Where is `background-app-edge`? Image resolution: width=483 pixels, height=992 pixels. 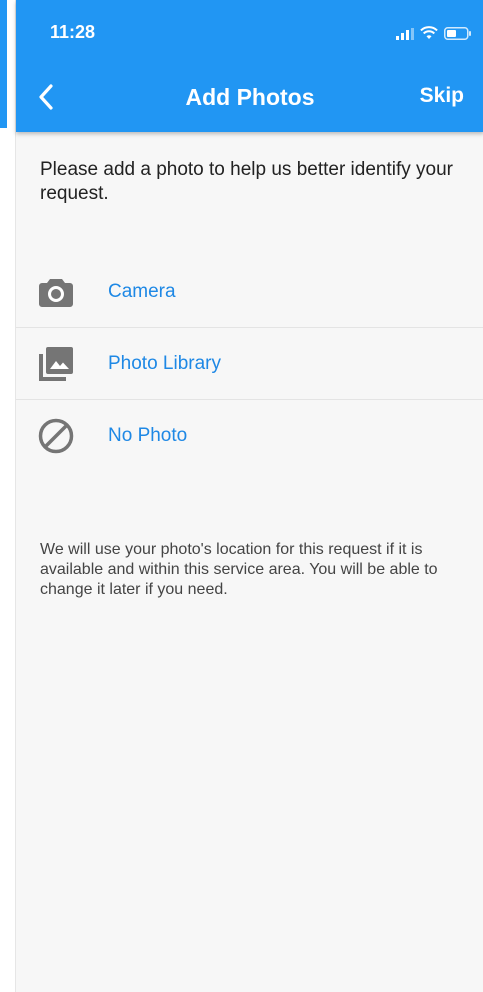 background-app-edge is located at coordinates (3, 64).